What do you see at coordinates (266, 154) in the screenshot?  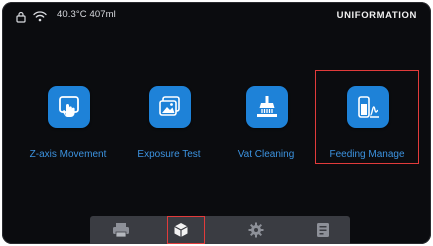 I see `vat-cleaning-label: Vat Cleaning` at bounding box center [266, 154].